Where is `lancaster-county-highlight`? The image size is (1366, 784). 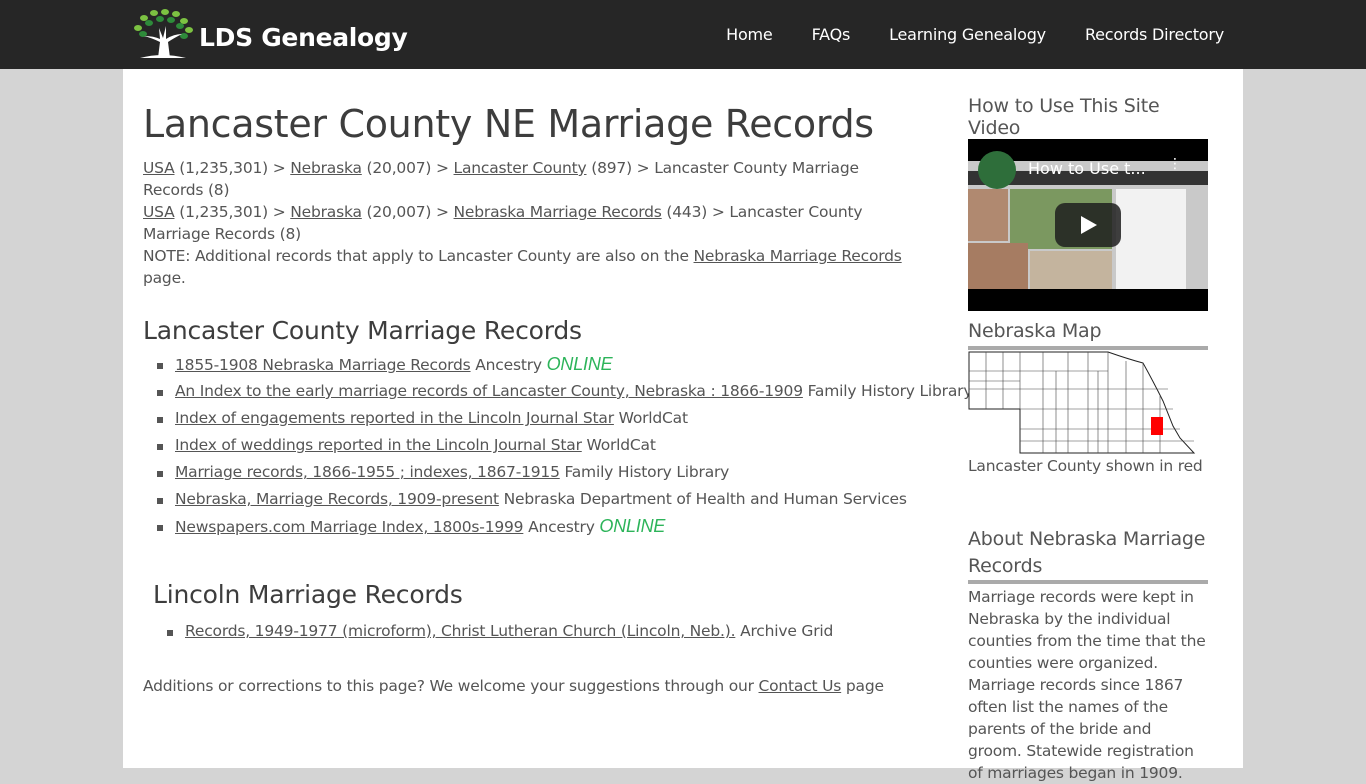 lancaster-county-highlight is located at coordinates (1157, 426).